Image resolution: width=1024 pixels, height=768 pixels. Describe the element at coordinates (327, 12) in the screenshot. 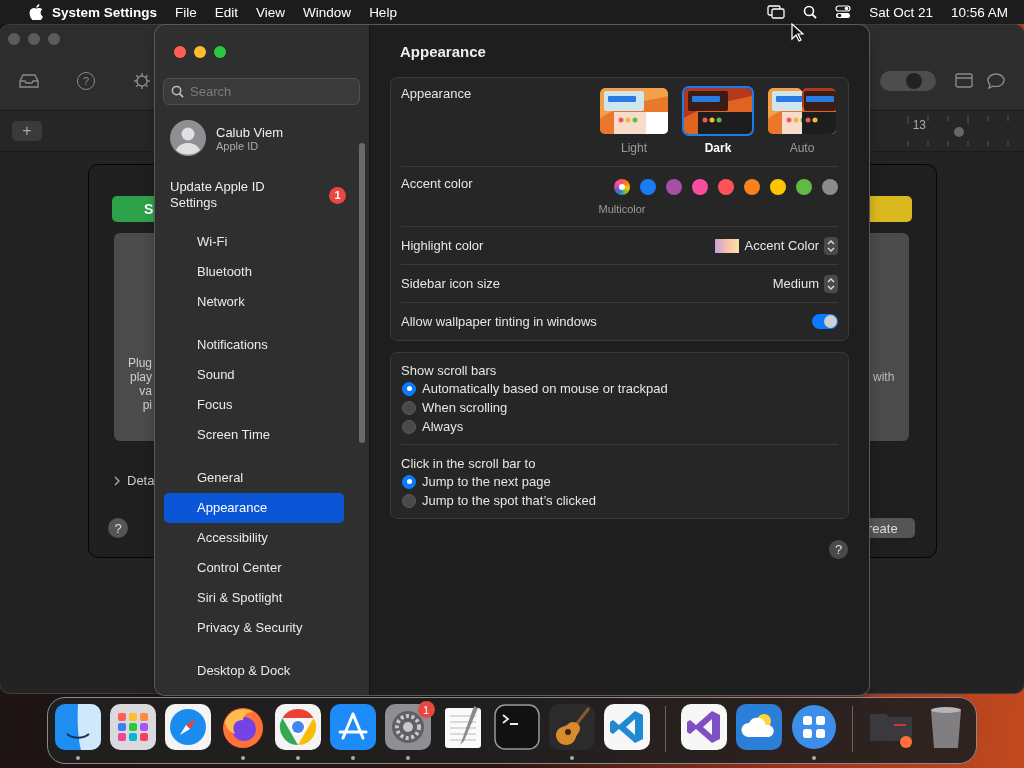

I see `menu-item: Window` at that location.